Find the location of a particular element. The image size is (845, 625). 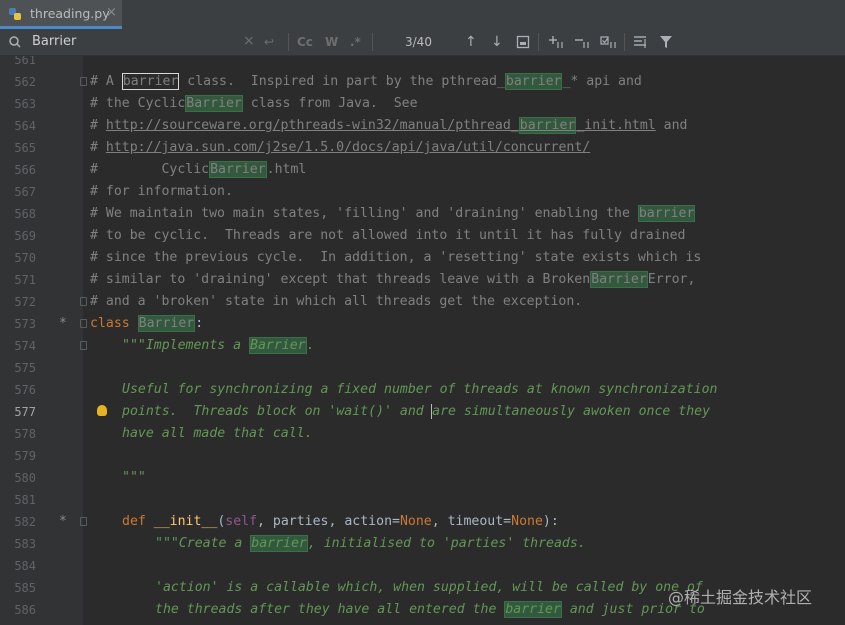

punctuation: : is located at coordinates (199, 323).